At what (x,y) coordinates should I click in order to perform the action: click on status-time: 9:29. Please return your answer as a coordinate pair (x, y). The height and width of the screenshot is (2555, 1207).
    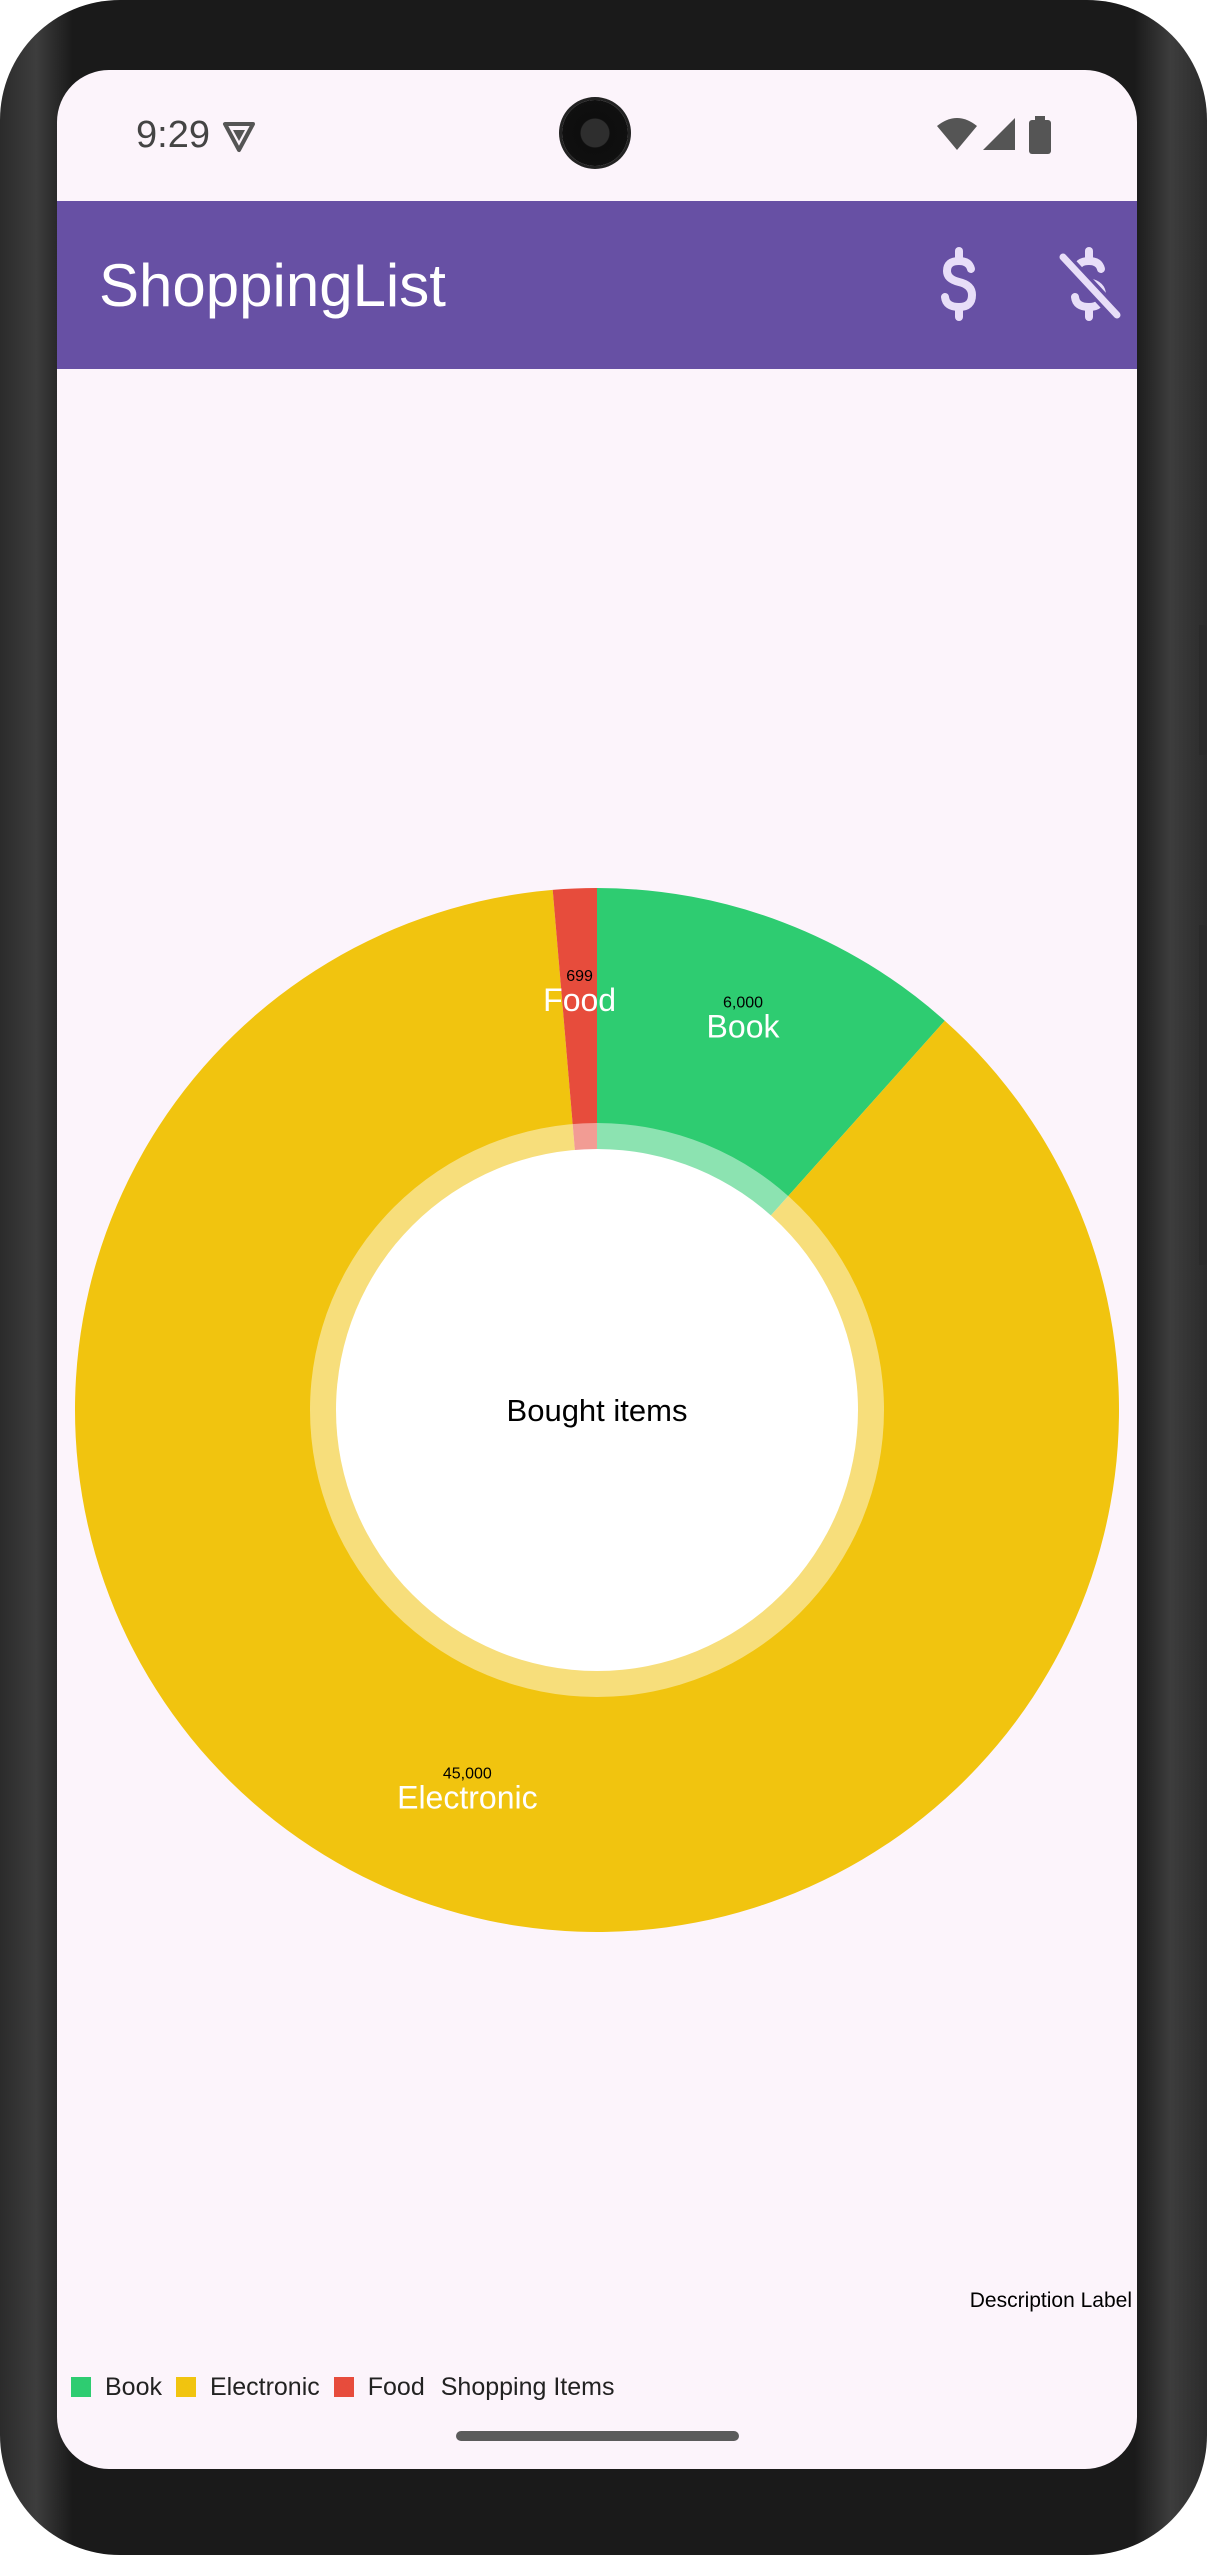
    Looking at the image, I should click on (173, 135).